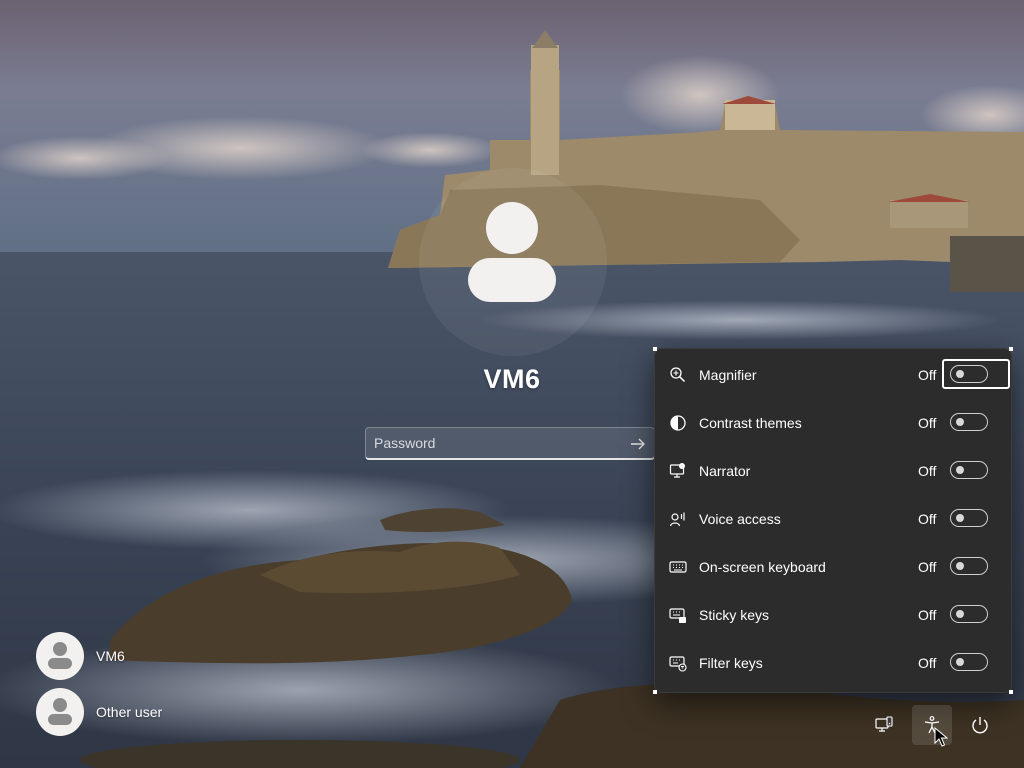 This screenshot has height=768, width=1024. I want to click on login-username: VM6, so click(512, 379).